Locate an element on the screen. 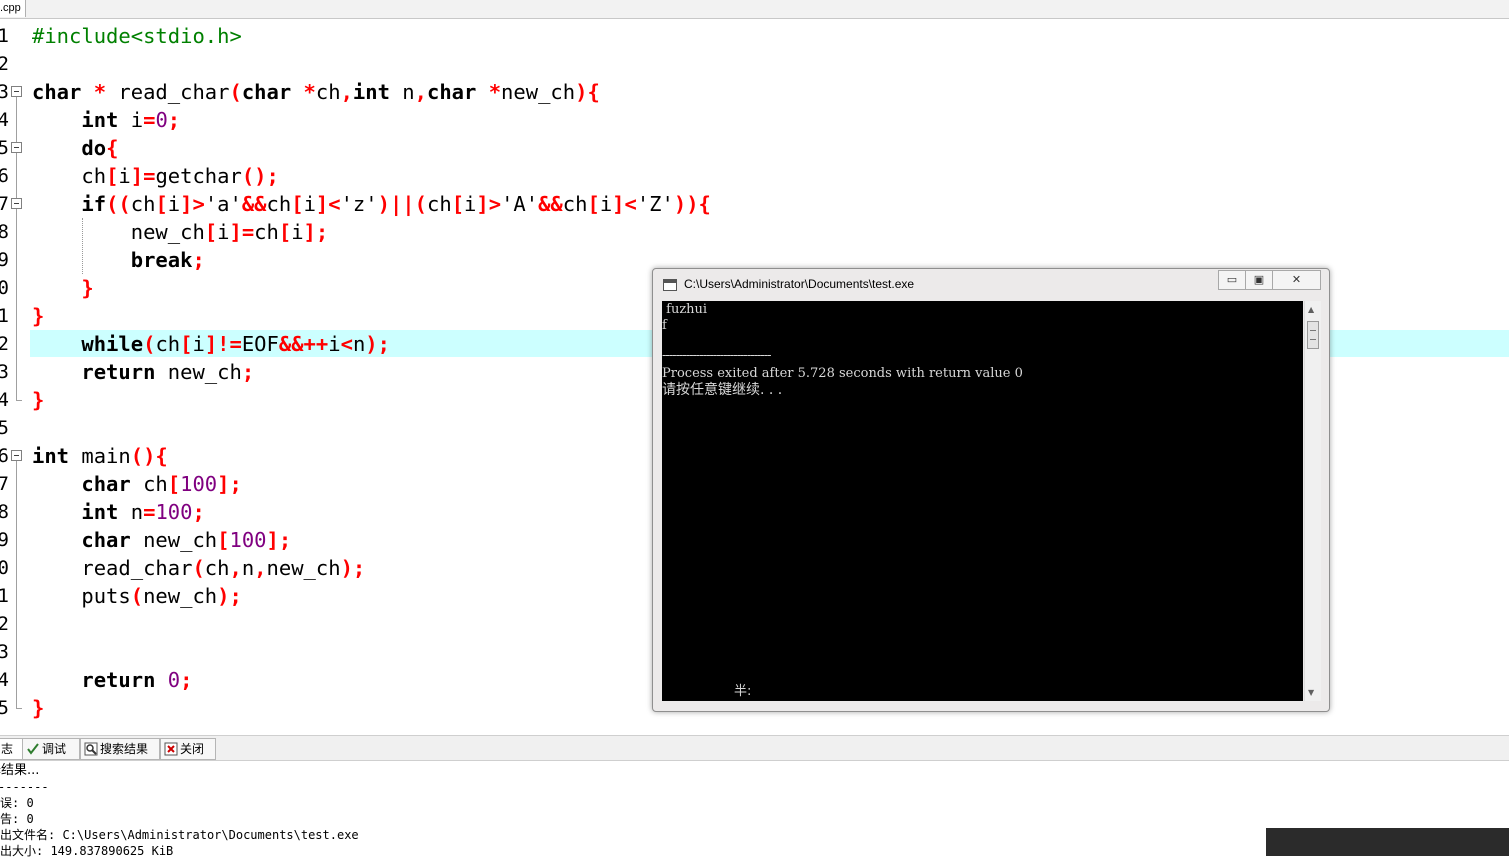  console-scrollbar: ▲ ▼ is located at coordinates (1312, 501).